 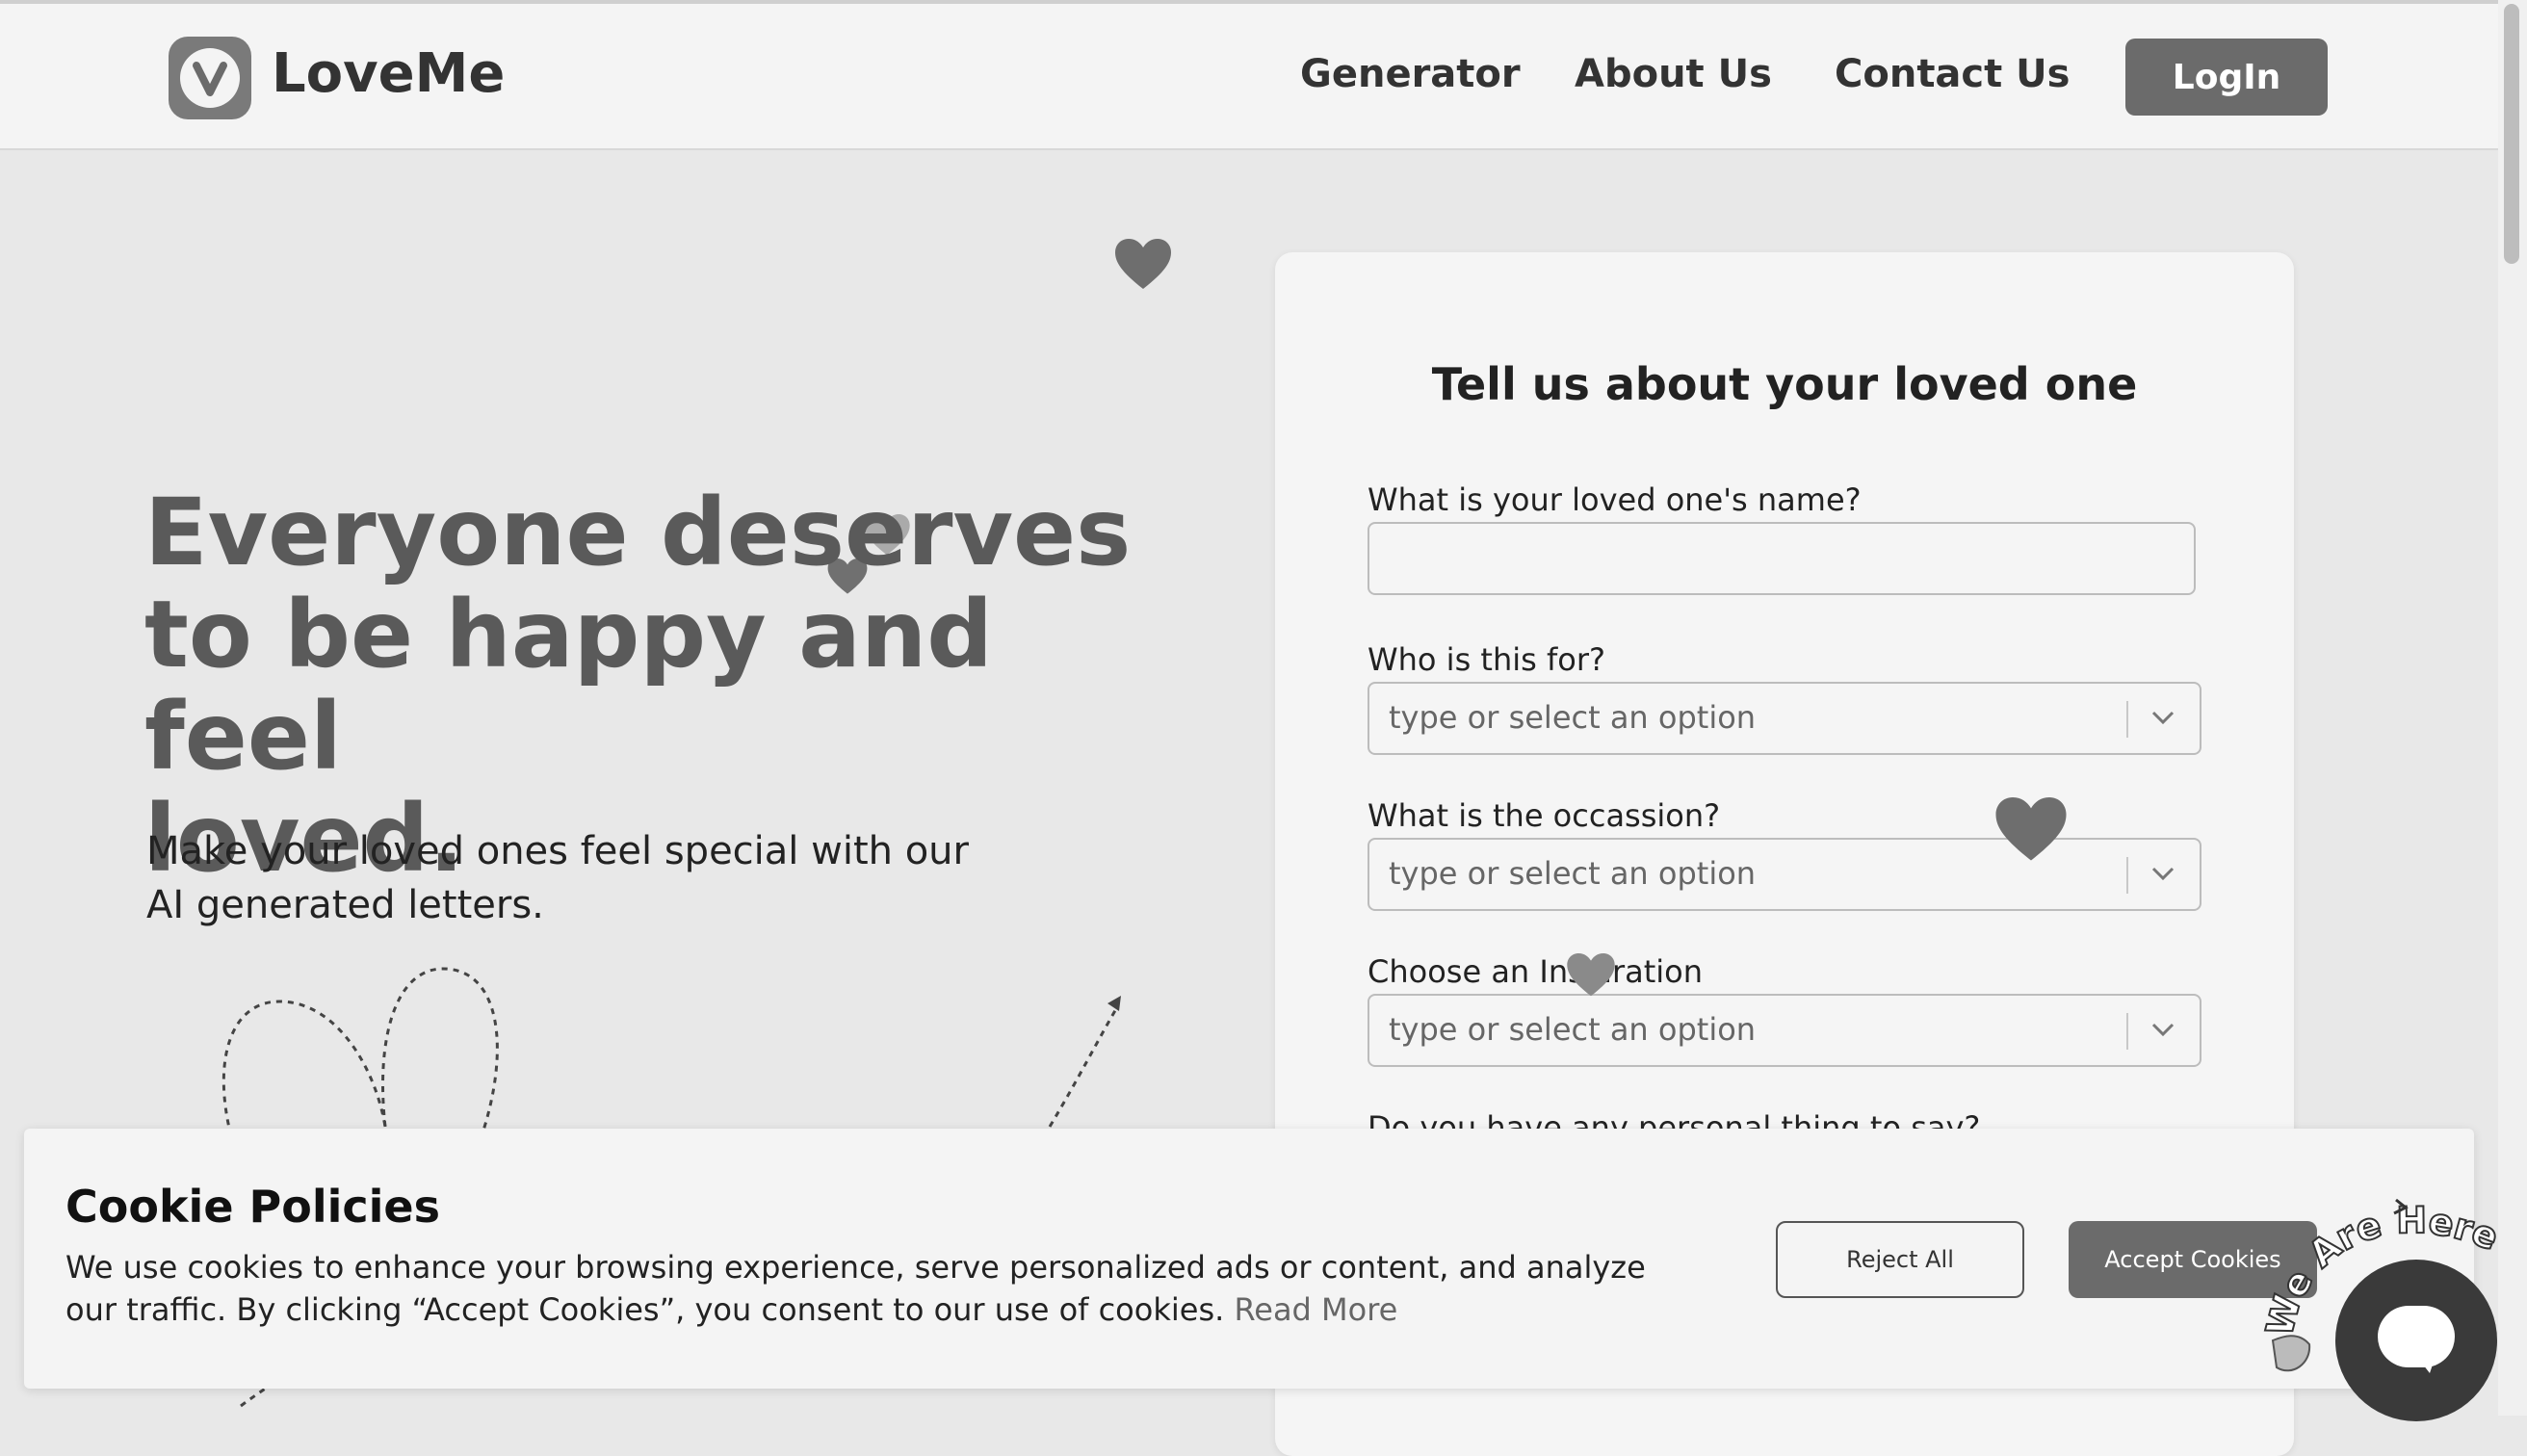 I want to click on chat-button, so click(x=2416, y=1340).